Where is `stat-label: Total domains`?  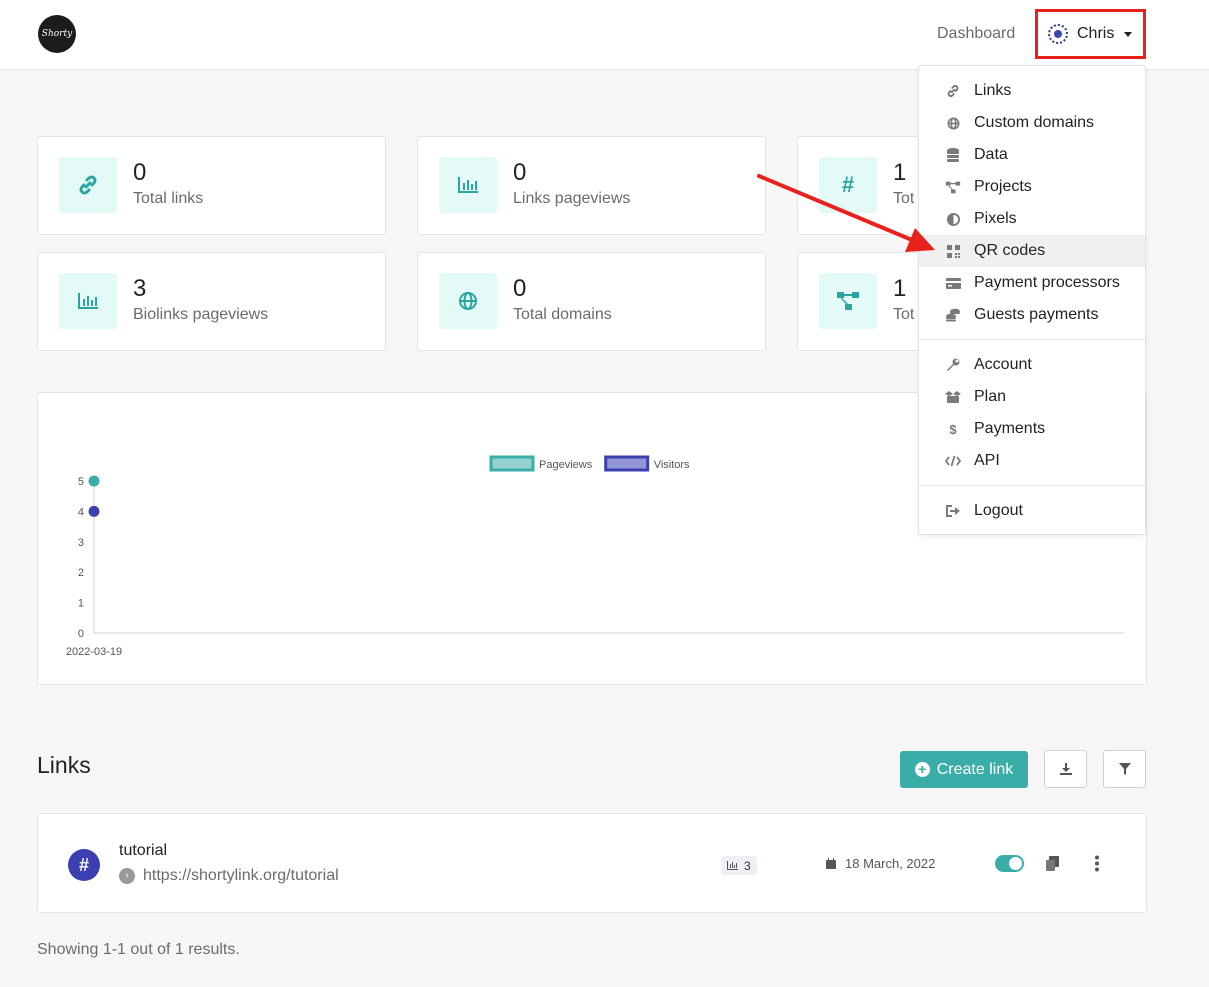 stat-label: Total domains is located at coordinates (562, 314).